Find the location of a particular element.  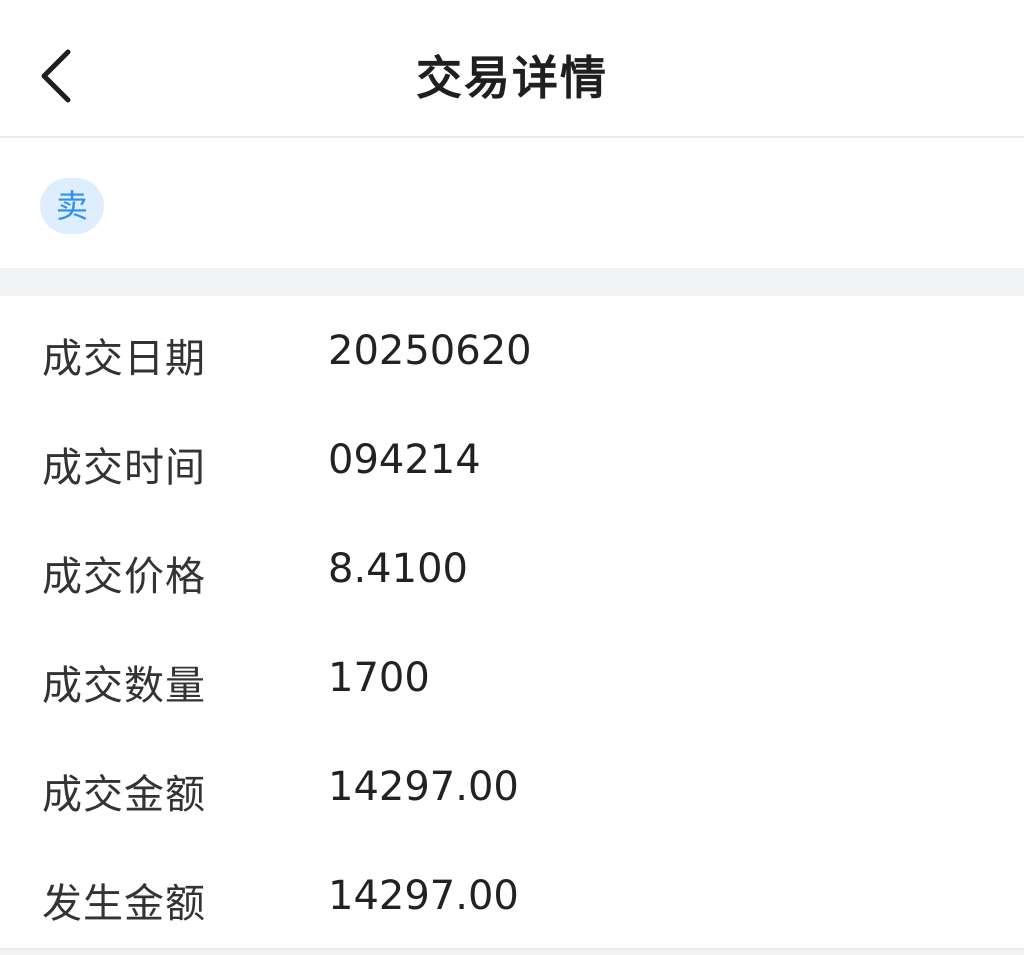

trade-type-badge: 卖 is located at coordinates (72, 206).